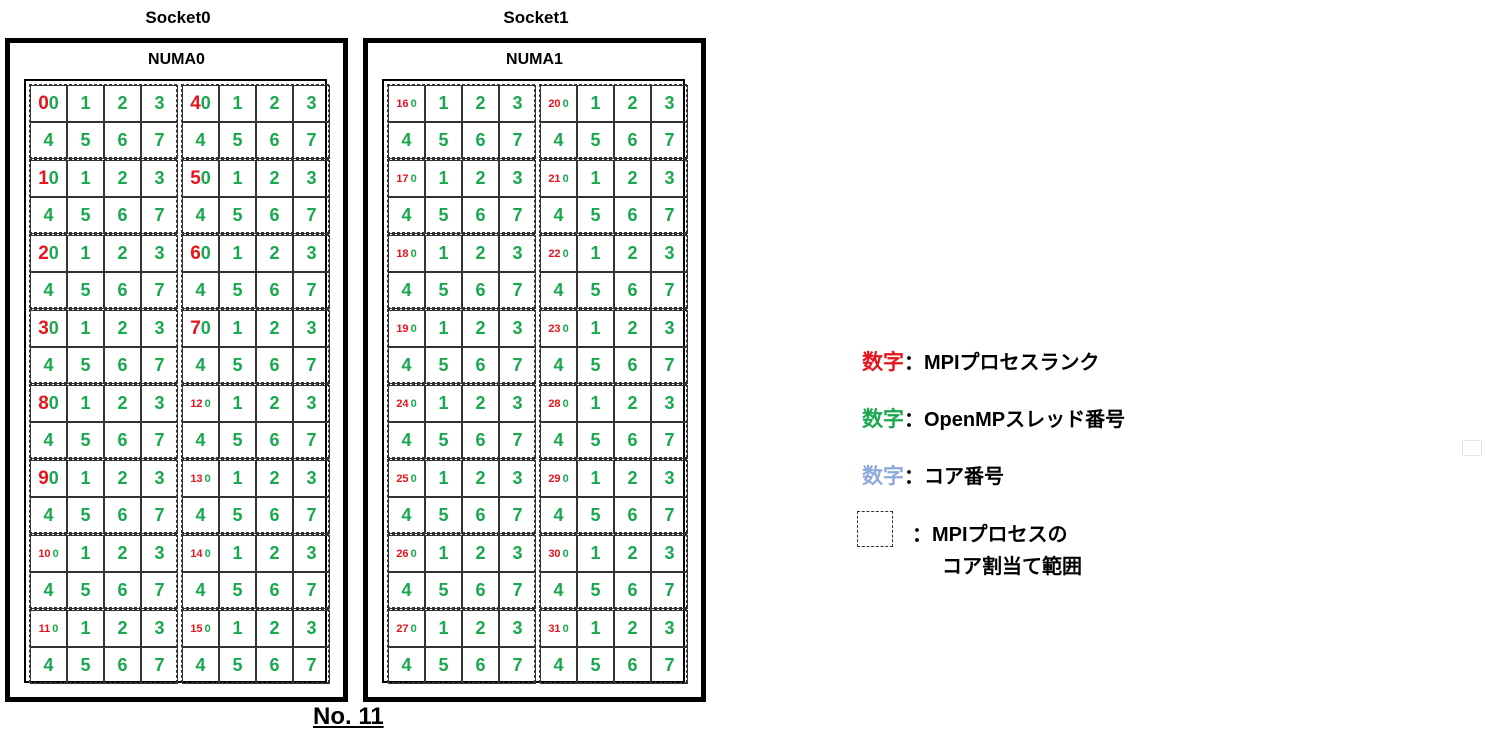 The image size is (1485, 753). What do you see at coordinates (200, 628) in the screenshot?
I see `thread-cell: 15 0` at bounding box center [200, 628].